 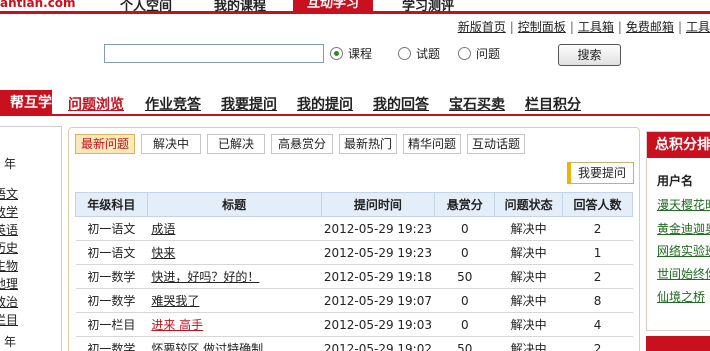 What do you see at coordinates (597, 324) in the screenshot?
I see `row-answers: 4` at bounding box center [597, 324].